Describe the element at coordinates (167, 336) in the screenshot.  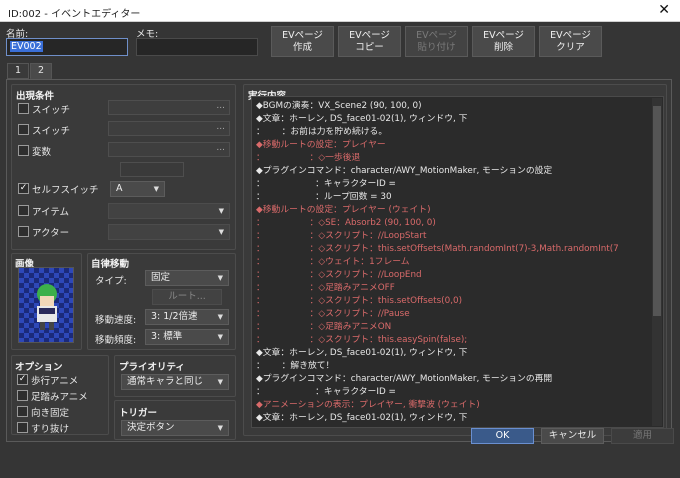
I see `frequency-value: 3: 標準` at that location.